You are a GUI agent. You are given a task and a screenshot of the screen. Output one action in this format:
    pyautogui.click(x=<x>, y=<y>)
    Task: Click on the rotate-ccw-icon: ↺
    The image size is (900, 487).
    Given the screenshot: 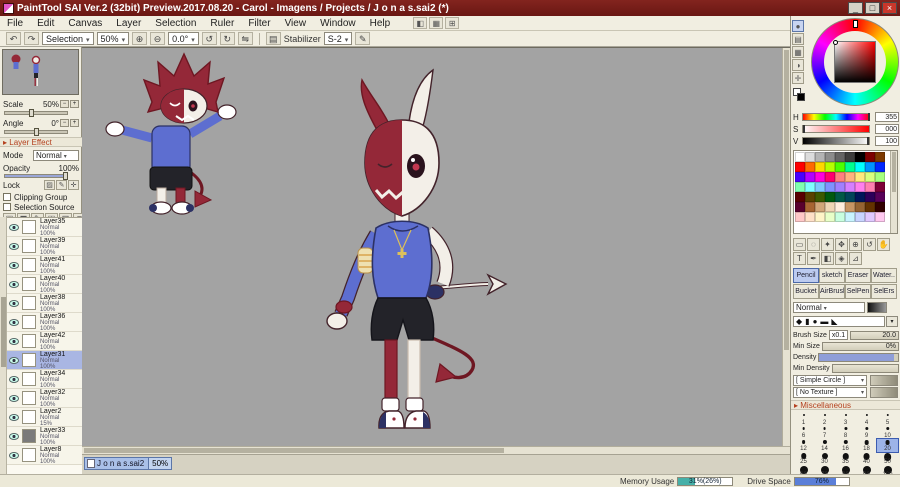 What is the action you would take?
    pyautogui.click(x=209, y=38)
    